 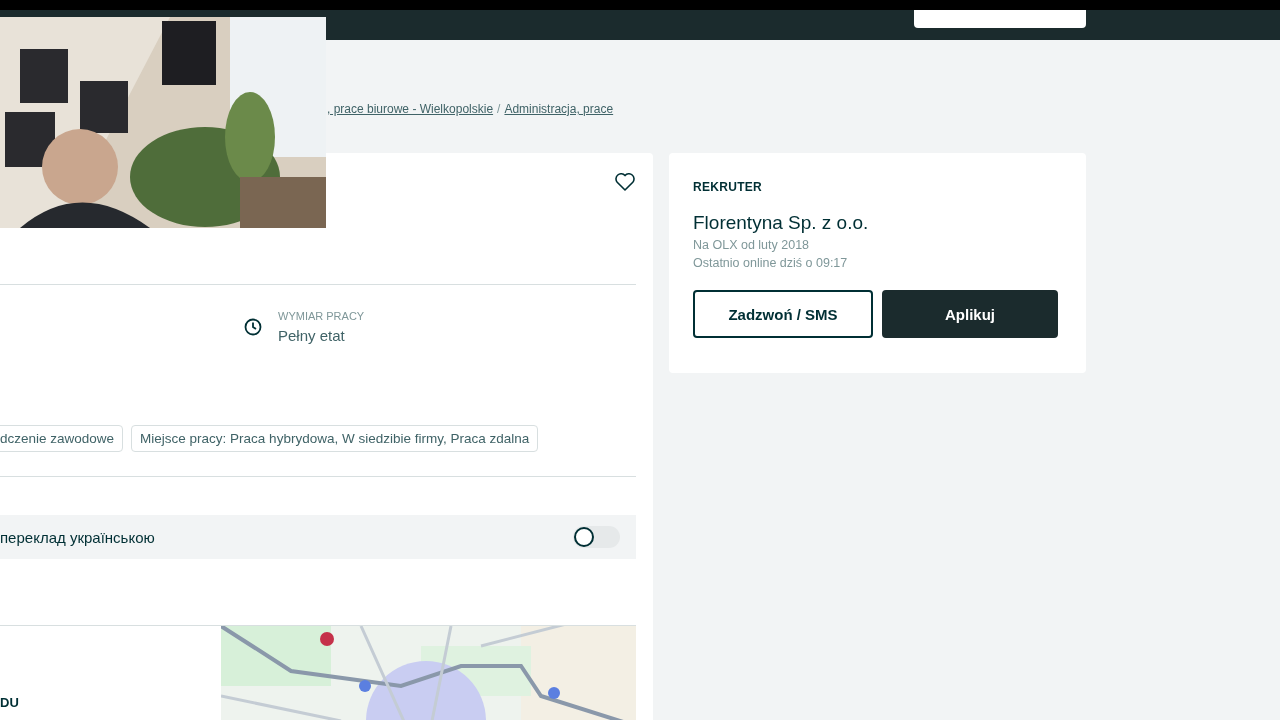 I want to click on tag: Miejsce pracy: Praca hybrydowa, W siedzibie firmy, Praca zdalna, so click(x=335, y=438).